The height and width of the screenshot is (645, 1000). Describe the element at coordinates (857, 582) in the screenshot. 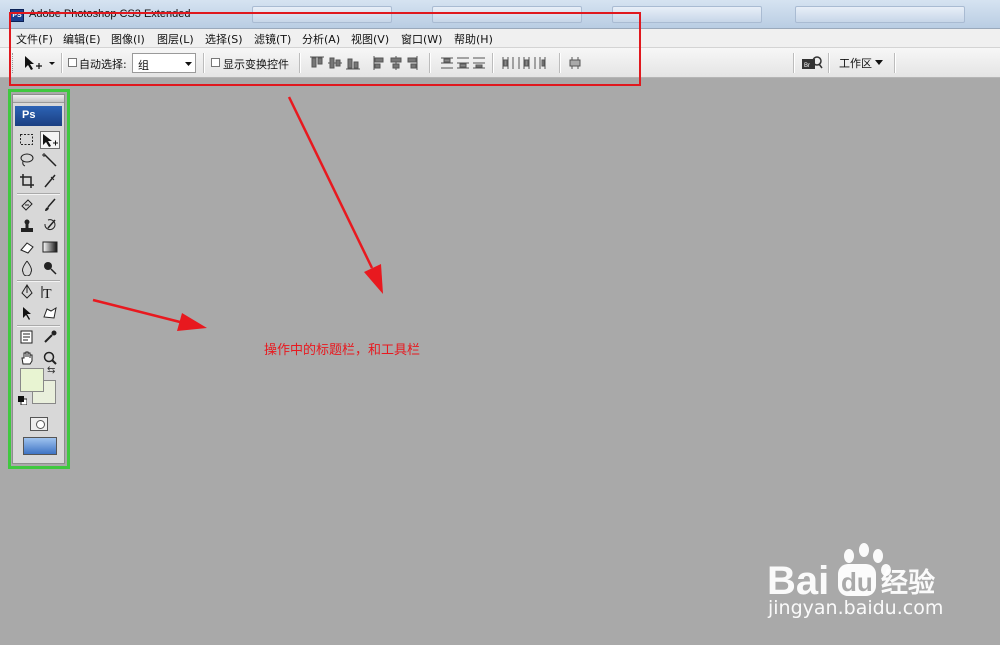

I see `svg-text: du` at that location.